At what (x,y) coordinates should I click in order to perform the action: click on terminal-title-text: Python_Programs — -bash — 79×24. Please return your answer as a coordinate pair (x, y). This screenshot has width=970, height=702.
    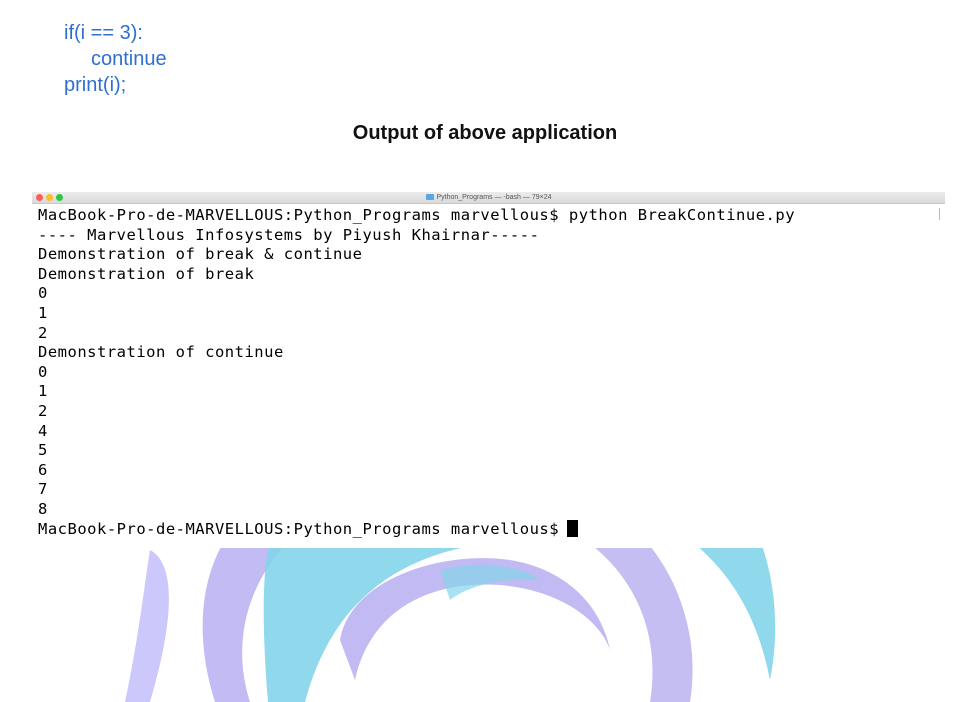
    Looking at the image, I should click on (494, 197).